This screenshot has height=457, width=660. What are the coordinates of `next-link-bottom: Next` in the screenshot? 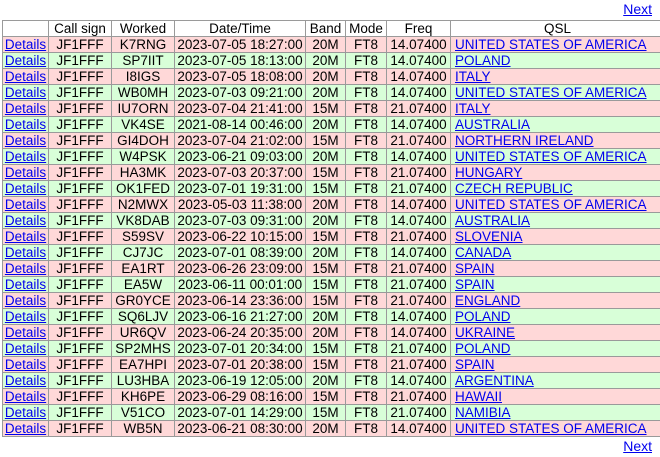 It's located at (637, 446).